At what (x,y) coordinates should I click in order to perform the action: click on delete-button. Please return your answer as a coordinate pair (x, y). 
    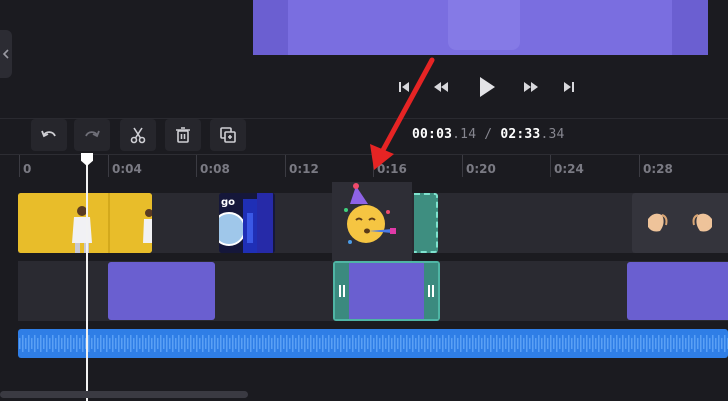
    Looking at the image, I should click on (183, 135).